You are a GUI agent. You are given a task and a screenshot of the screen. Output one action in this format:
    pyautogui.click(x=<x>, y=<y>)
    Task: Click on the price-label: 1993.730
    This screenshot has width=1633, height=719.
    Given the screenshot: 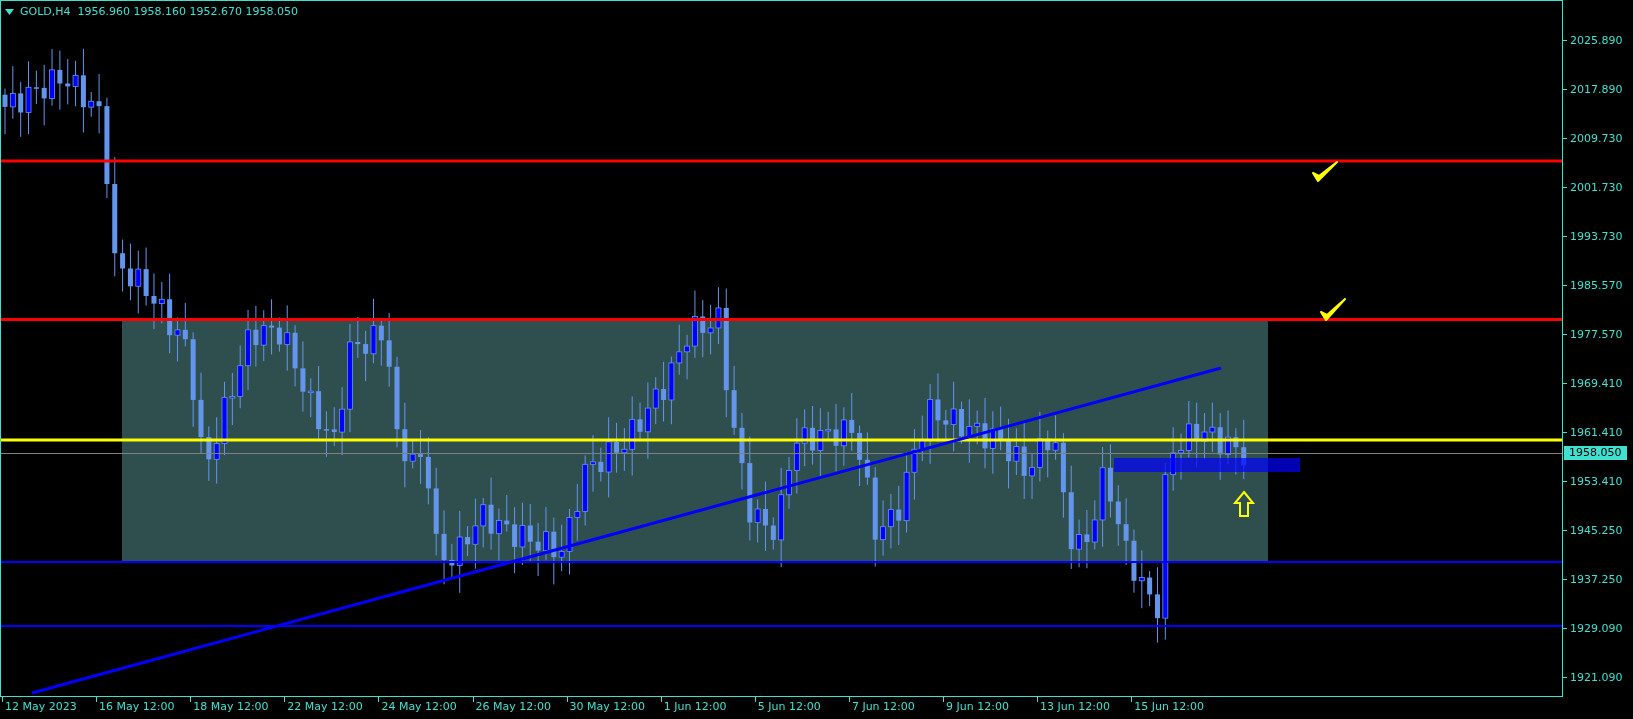 What is the action you would take?
    pyautogui.click(x=1596, y=236)
    